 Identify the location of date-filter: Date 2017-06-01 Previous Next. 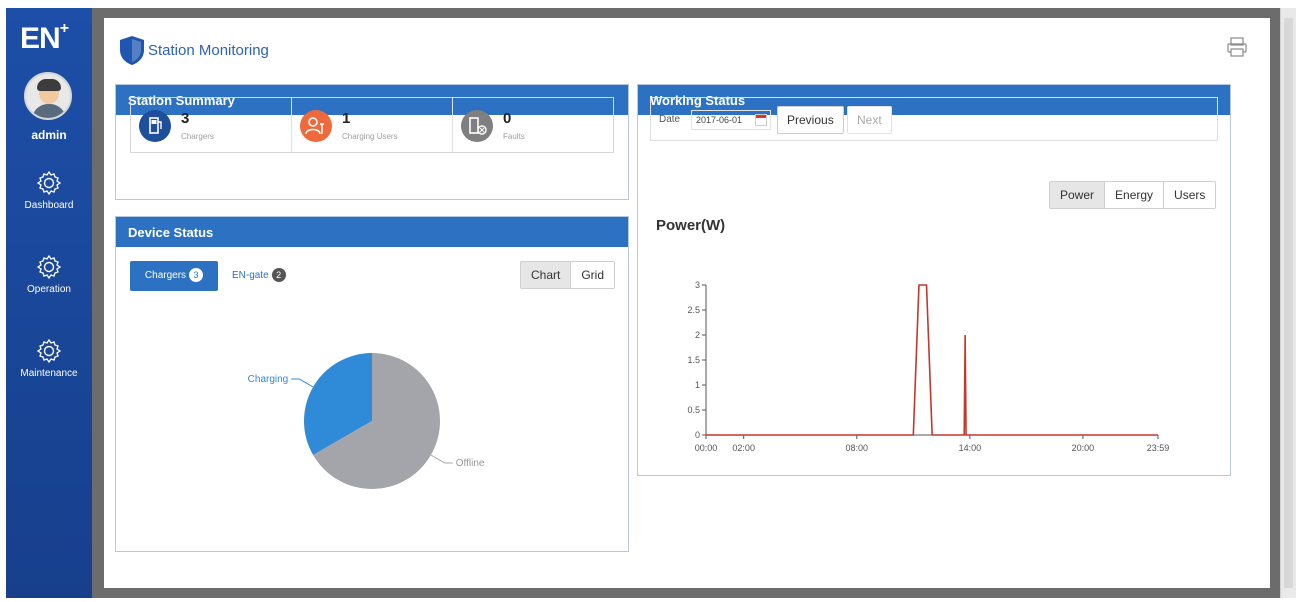
(934, 119).